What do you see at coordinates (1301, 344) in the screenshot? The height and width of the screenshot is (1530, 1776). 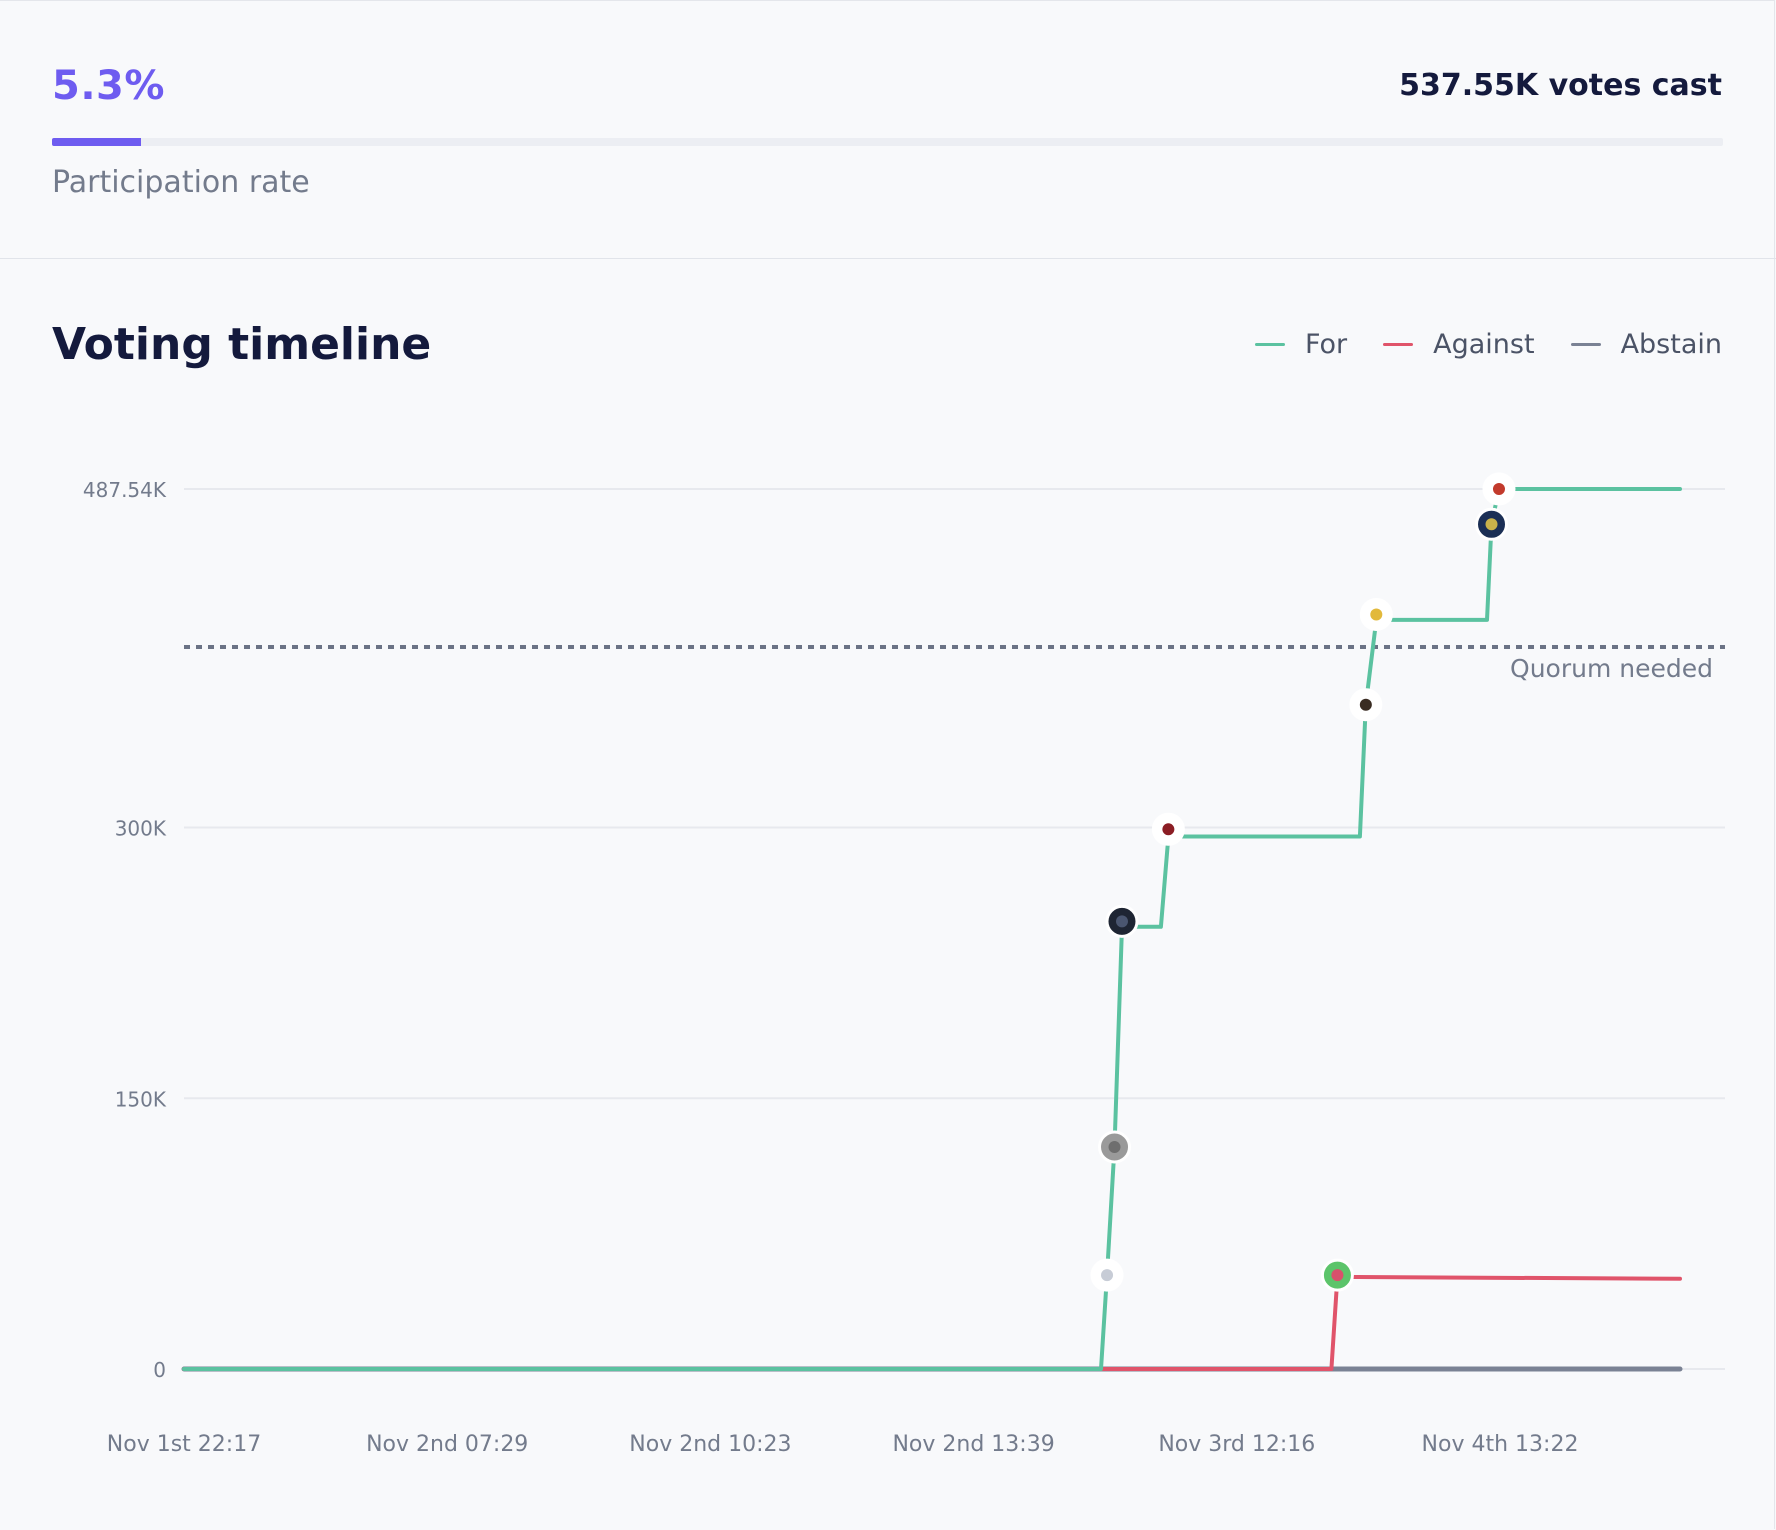 I see `legend-item-for: For` at bounding box center [1301, 344].